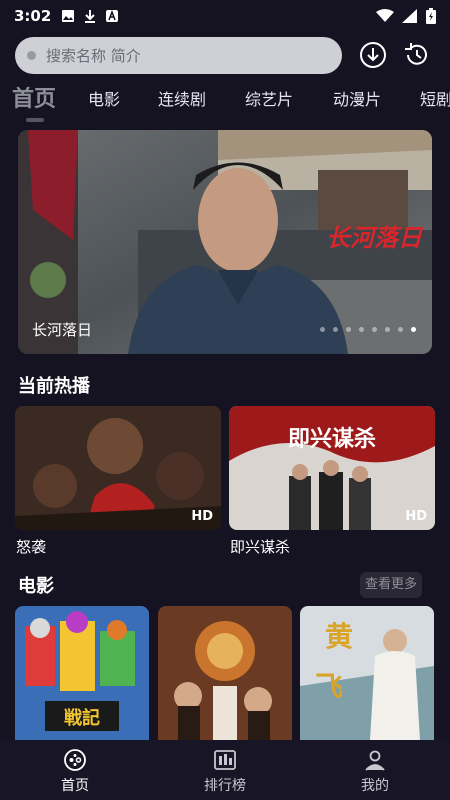 The height and width of the screenshot is (800, 450). What do you see at coordinates (269, 100) in the screenshot?
I see `tab-variety: 综艺片` at bounding box center [269, 100].